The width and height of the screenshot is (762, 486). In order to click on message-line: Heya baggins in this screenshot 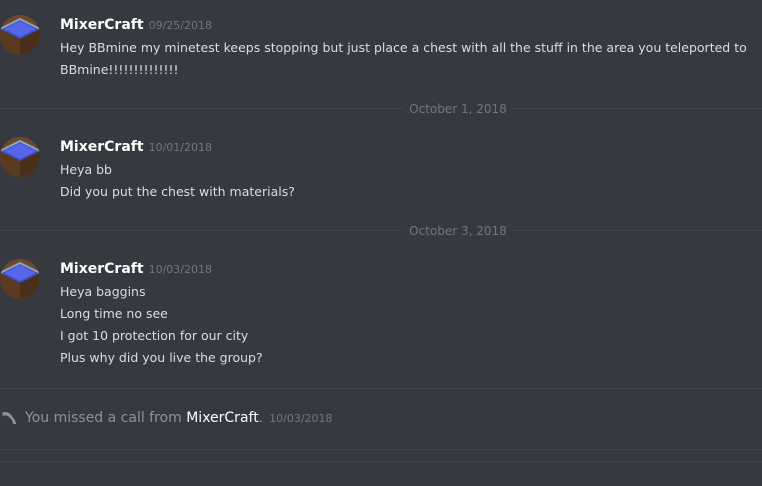, I will do `click(103, 291)`.